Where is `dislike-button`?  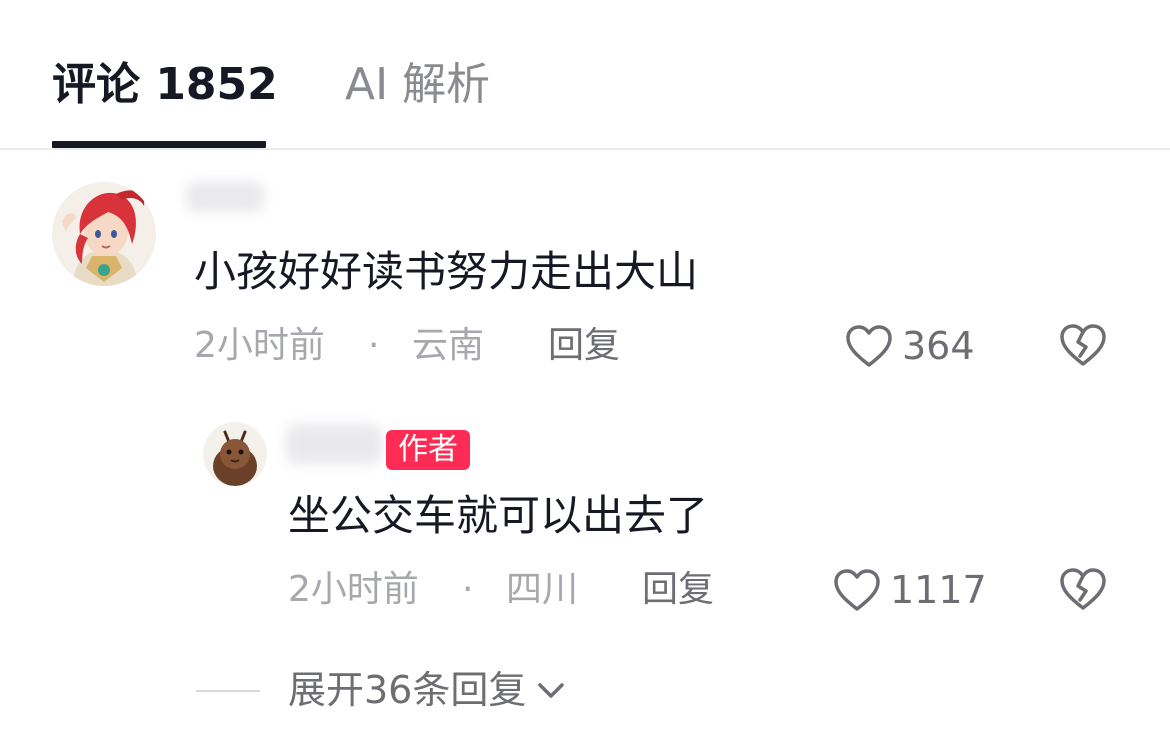
dislike-button is located at coordinates (1083, 347).